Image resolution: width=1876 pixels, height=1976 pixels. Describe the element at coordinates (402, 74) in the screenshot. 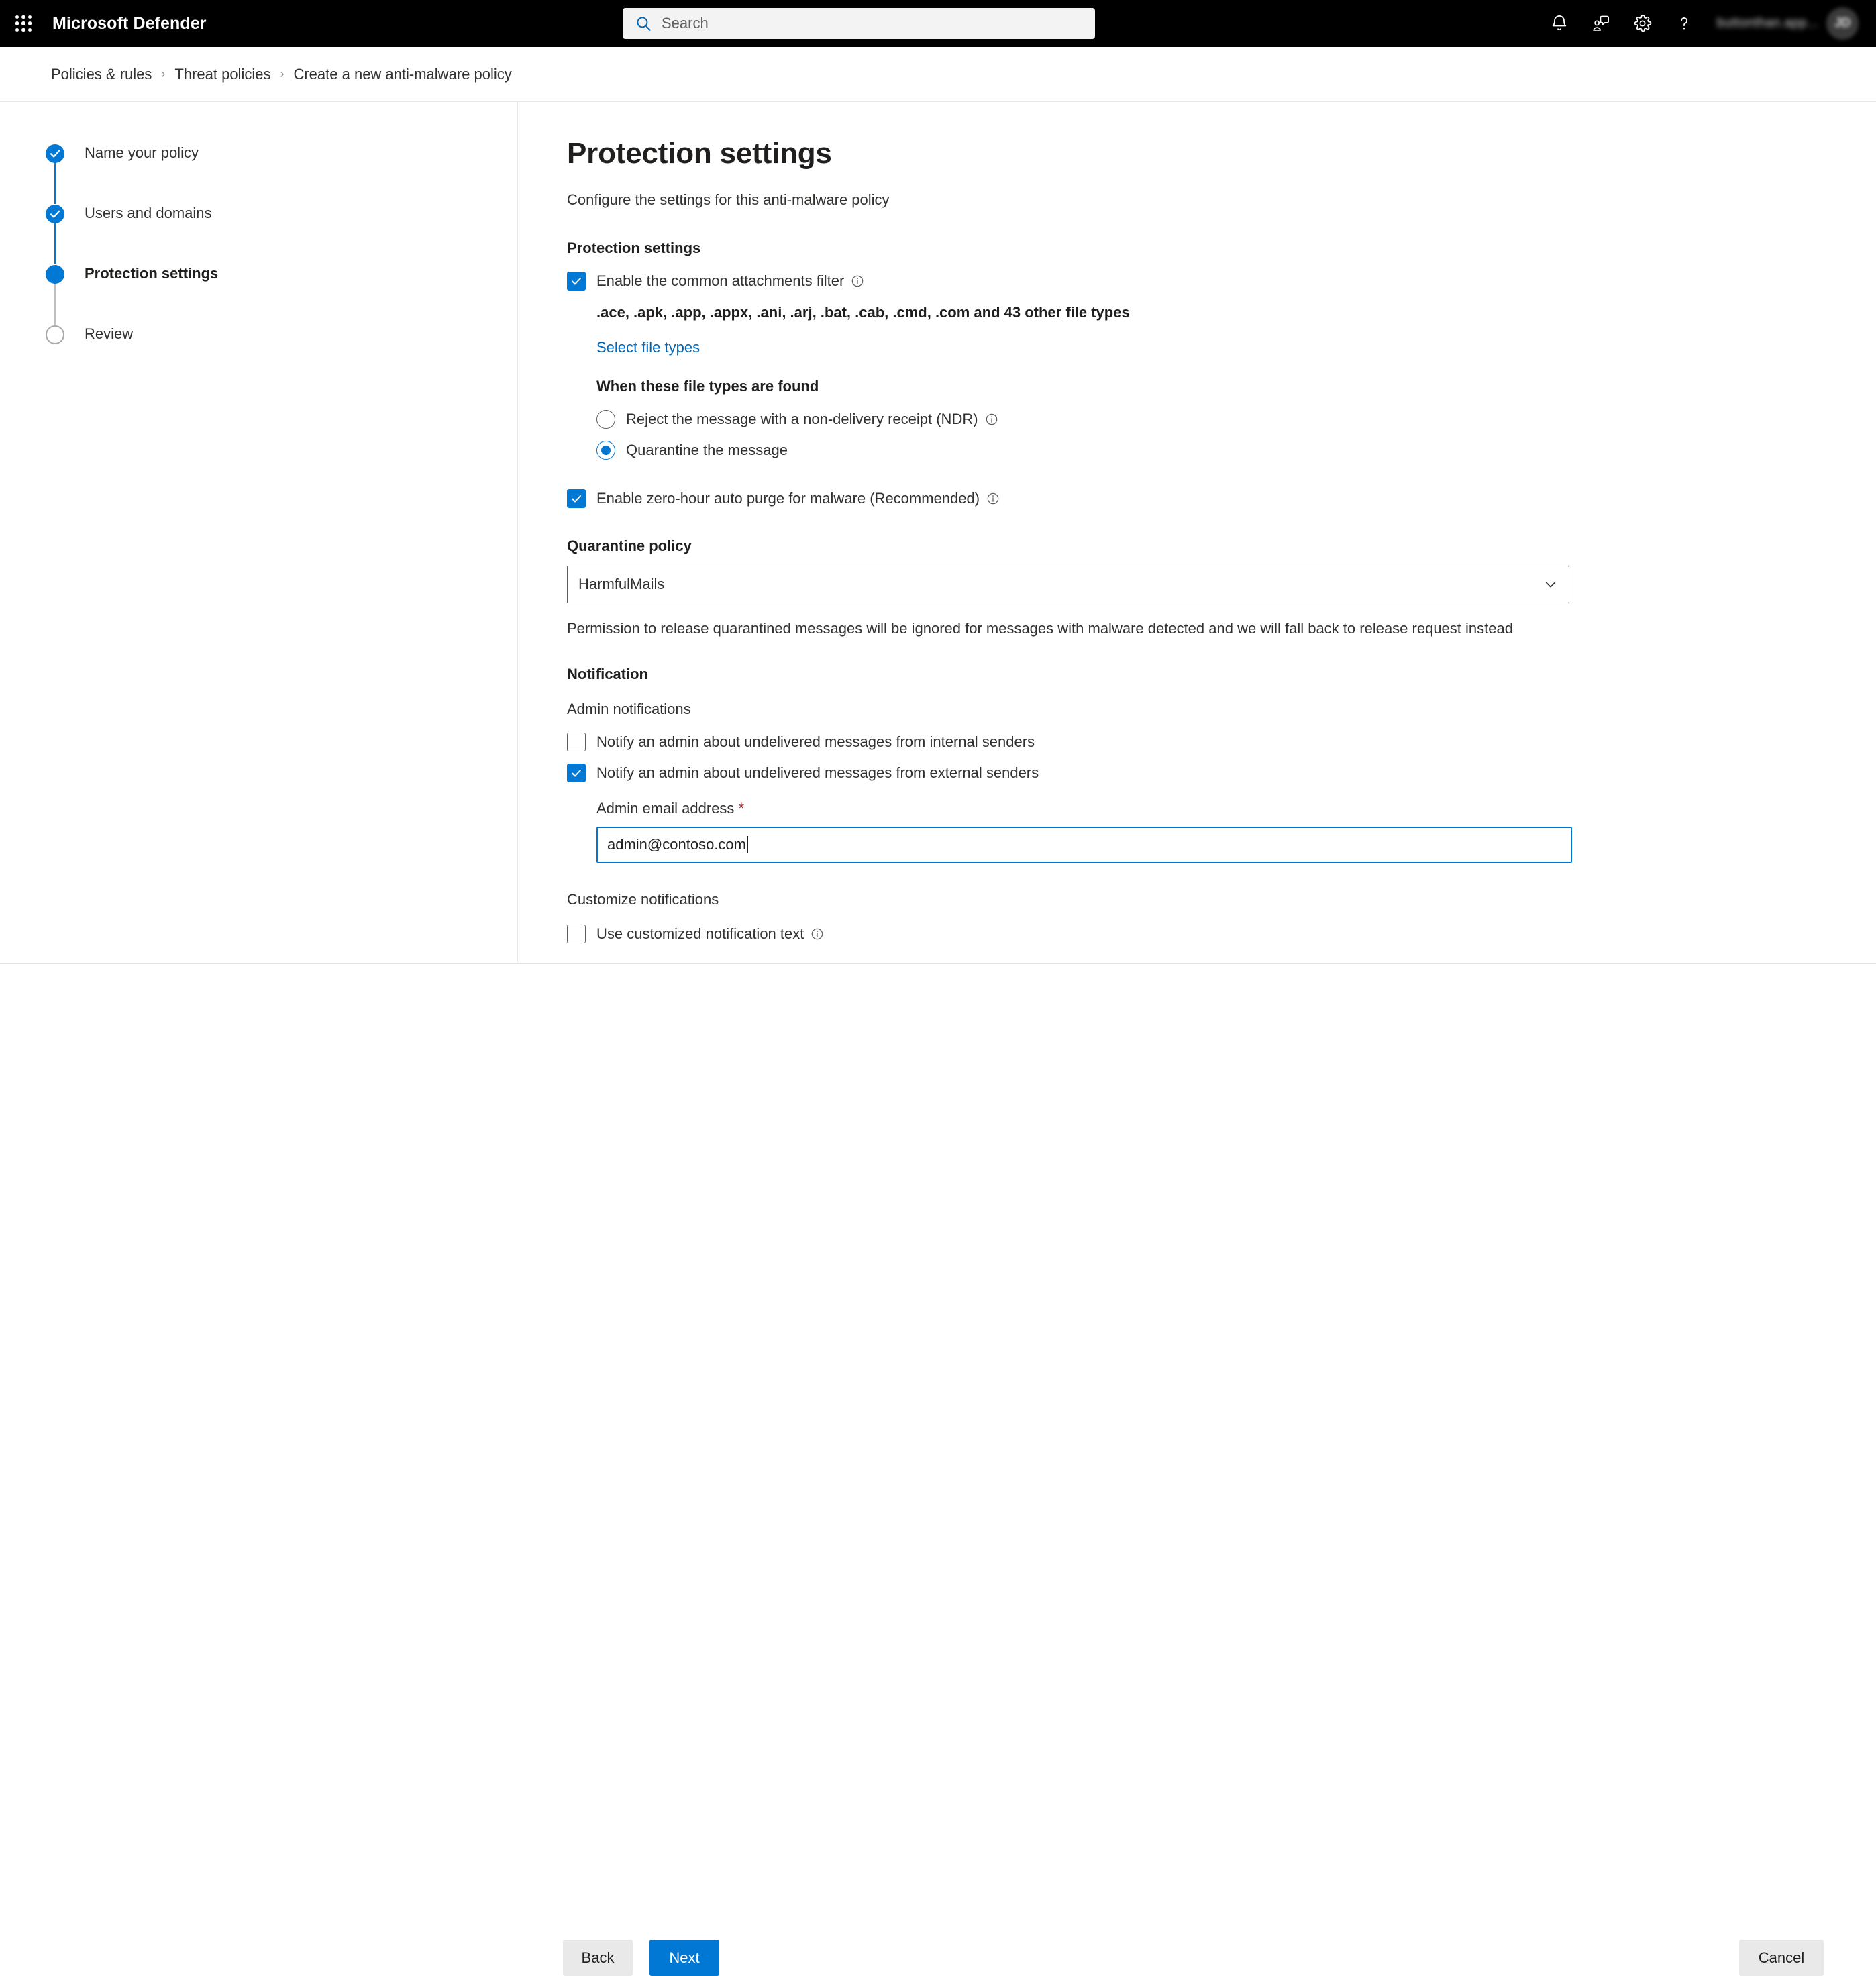

I see `breadcrumb-item-current: Create a new anti-malware policy` at that location.